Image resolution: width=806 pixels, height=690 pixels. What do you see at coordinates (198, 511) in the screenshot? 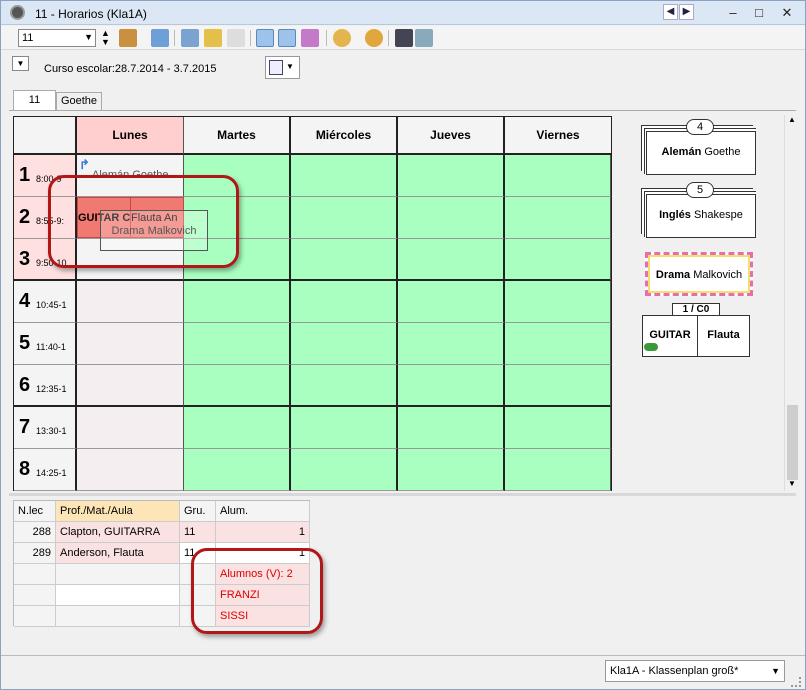
I see `col-header-group: Gru.` at bounding box center [198, 511].